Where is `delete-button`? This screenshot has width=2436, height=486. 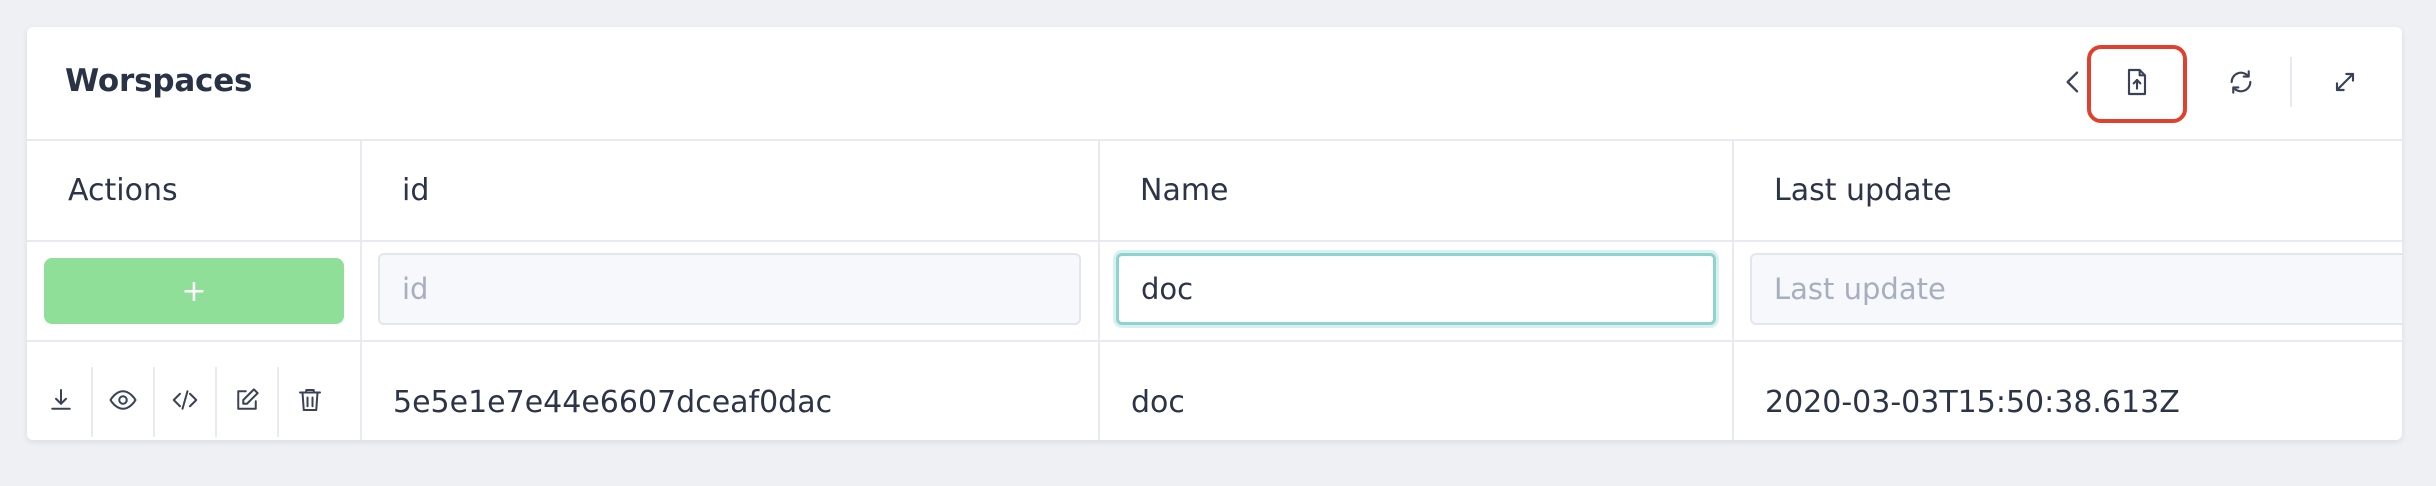 delete-button is located at coordinates (310, 402).